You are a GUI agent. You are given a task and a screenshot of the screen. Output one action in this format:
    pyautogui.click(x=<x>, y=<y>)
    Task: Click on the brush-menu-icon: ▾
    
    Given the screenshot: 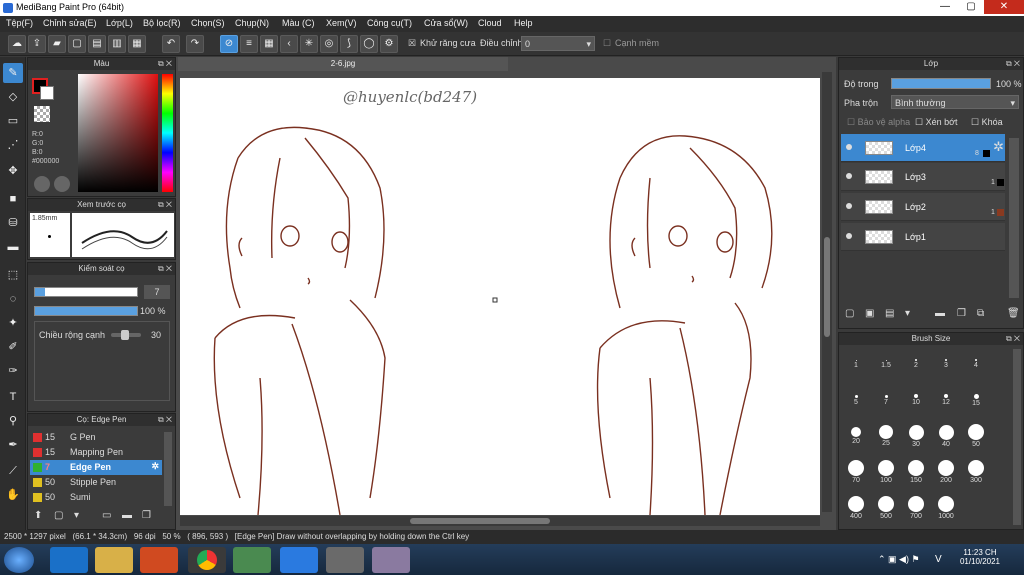 What is the action you would take?
    pyautogui.click(x=76, y=515)
    